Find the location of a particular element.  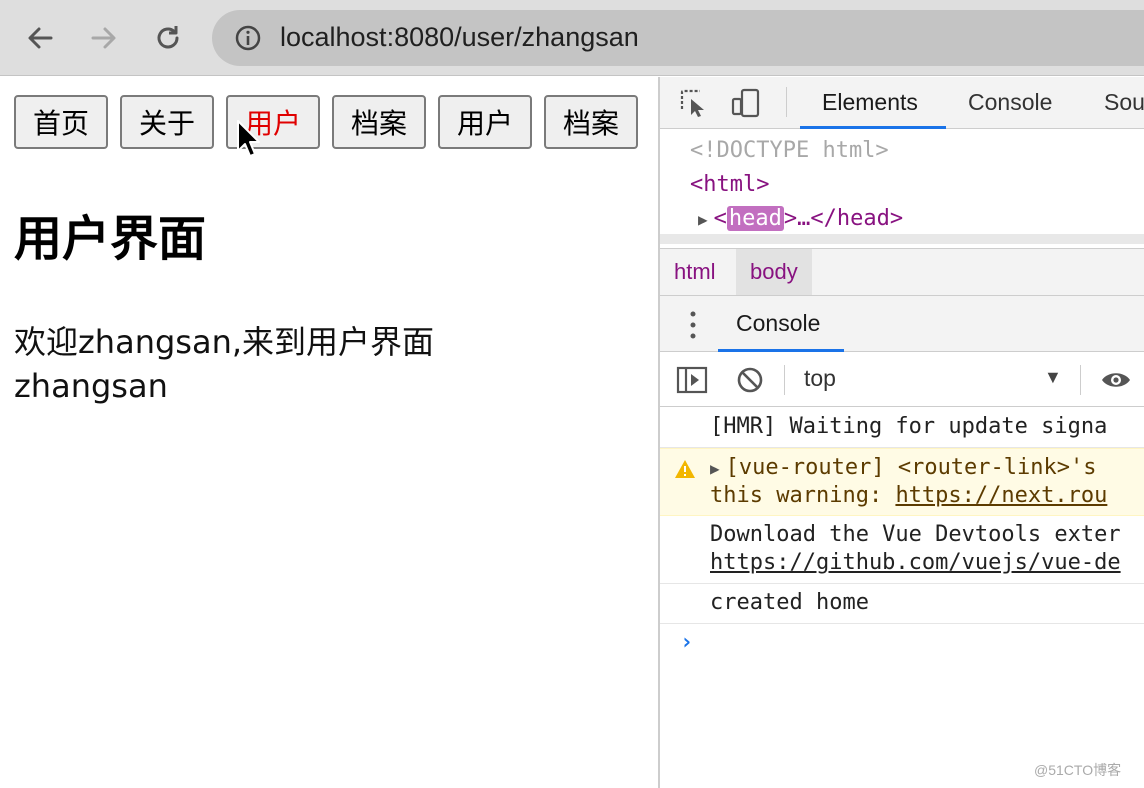

console-message: [HMR] Waiting for update signa is located at coordinates (902, 428).